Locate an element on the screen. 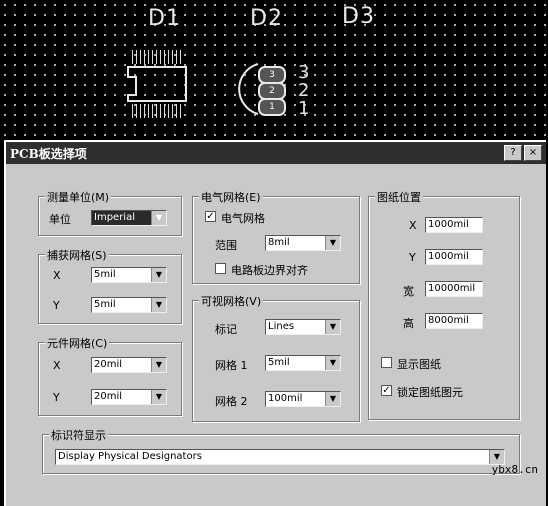 Image resolution: width=548 pixels, height=506 pixels. group-designator-title: 标识符显示 is located at coordinates (78, 435).